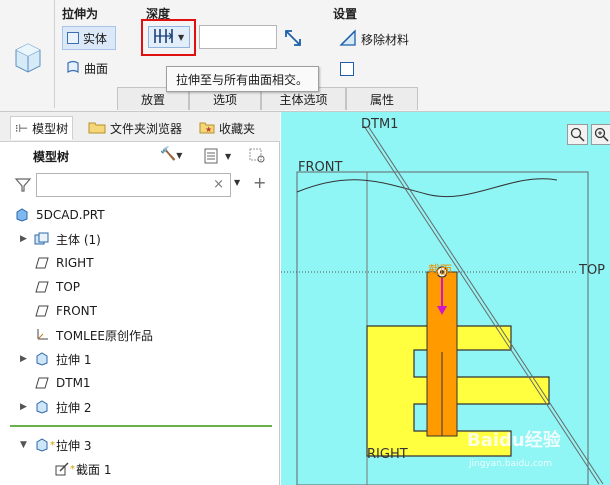 The height and width of the screenshot is (485, 610). I want to click on filter-dropdown-icon: ▼, so click(237, 182).